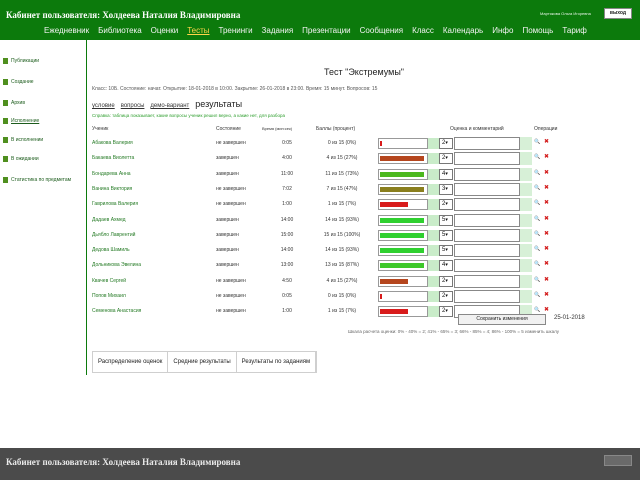 This screenshot has width=640, height=480. I want to click on sidebar-item-1: Создание, so click(18, 82).